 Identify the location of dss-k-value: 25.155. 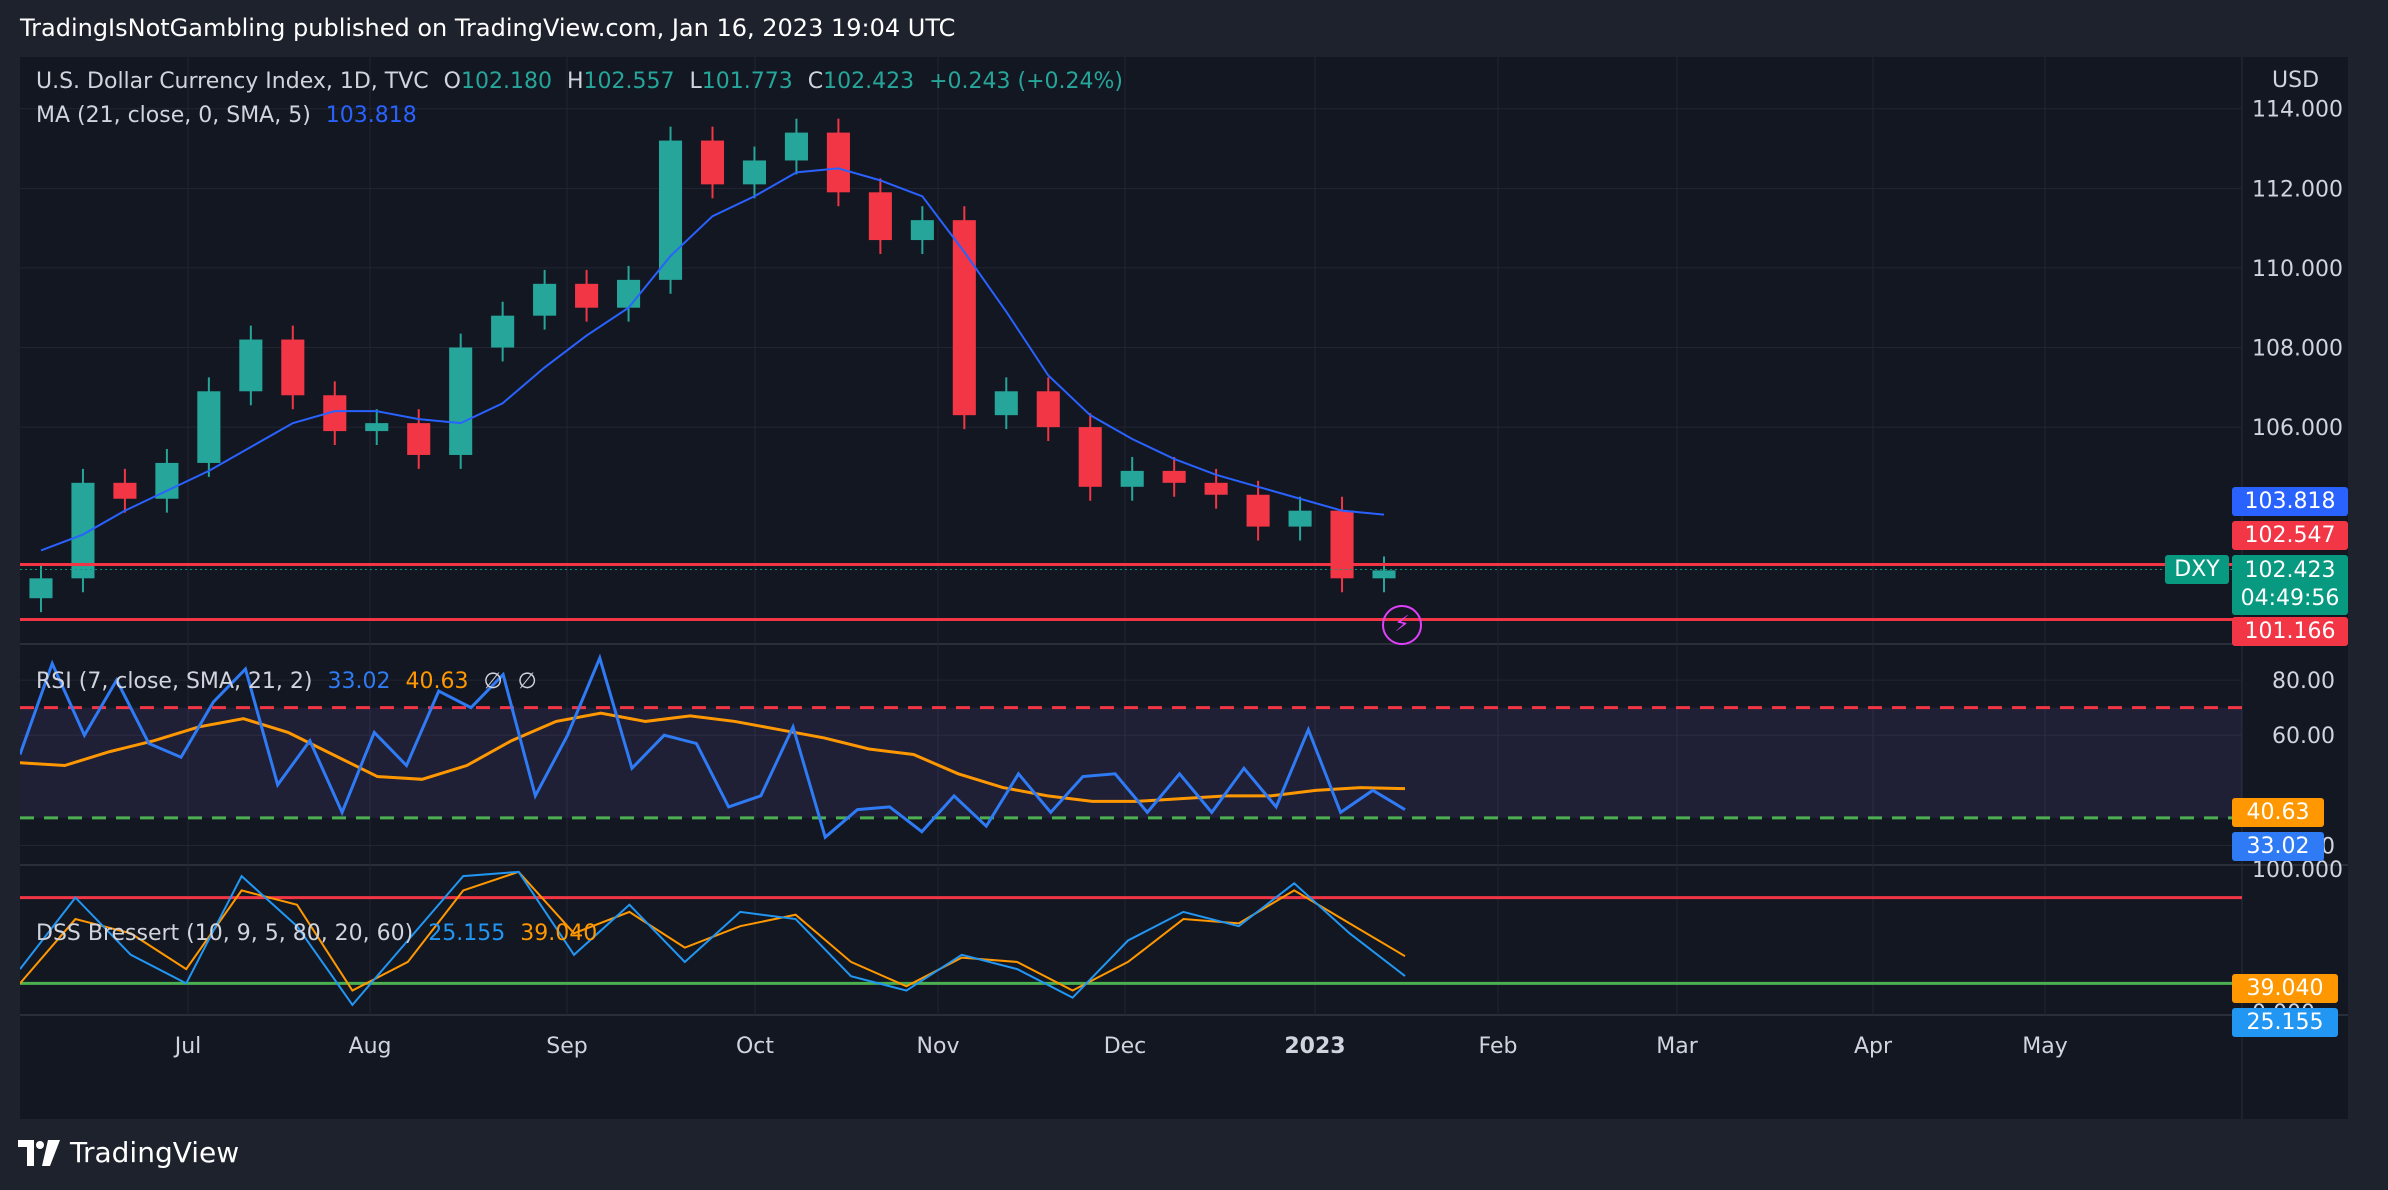
(467, 933).